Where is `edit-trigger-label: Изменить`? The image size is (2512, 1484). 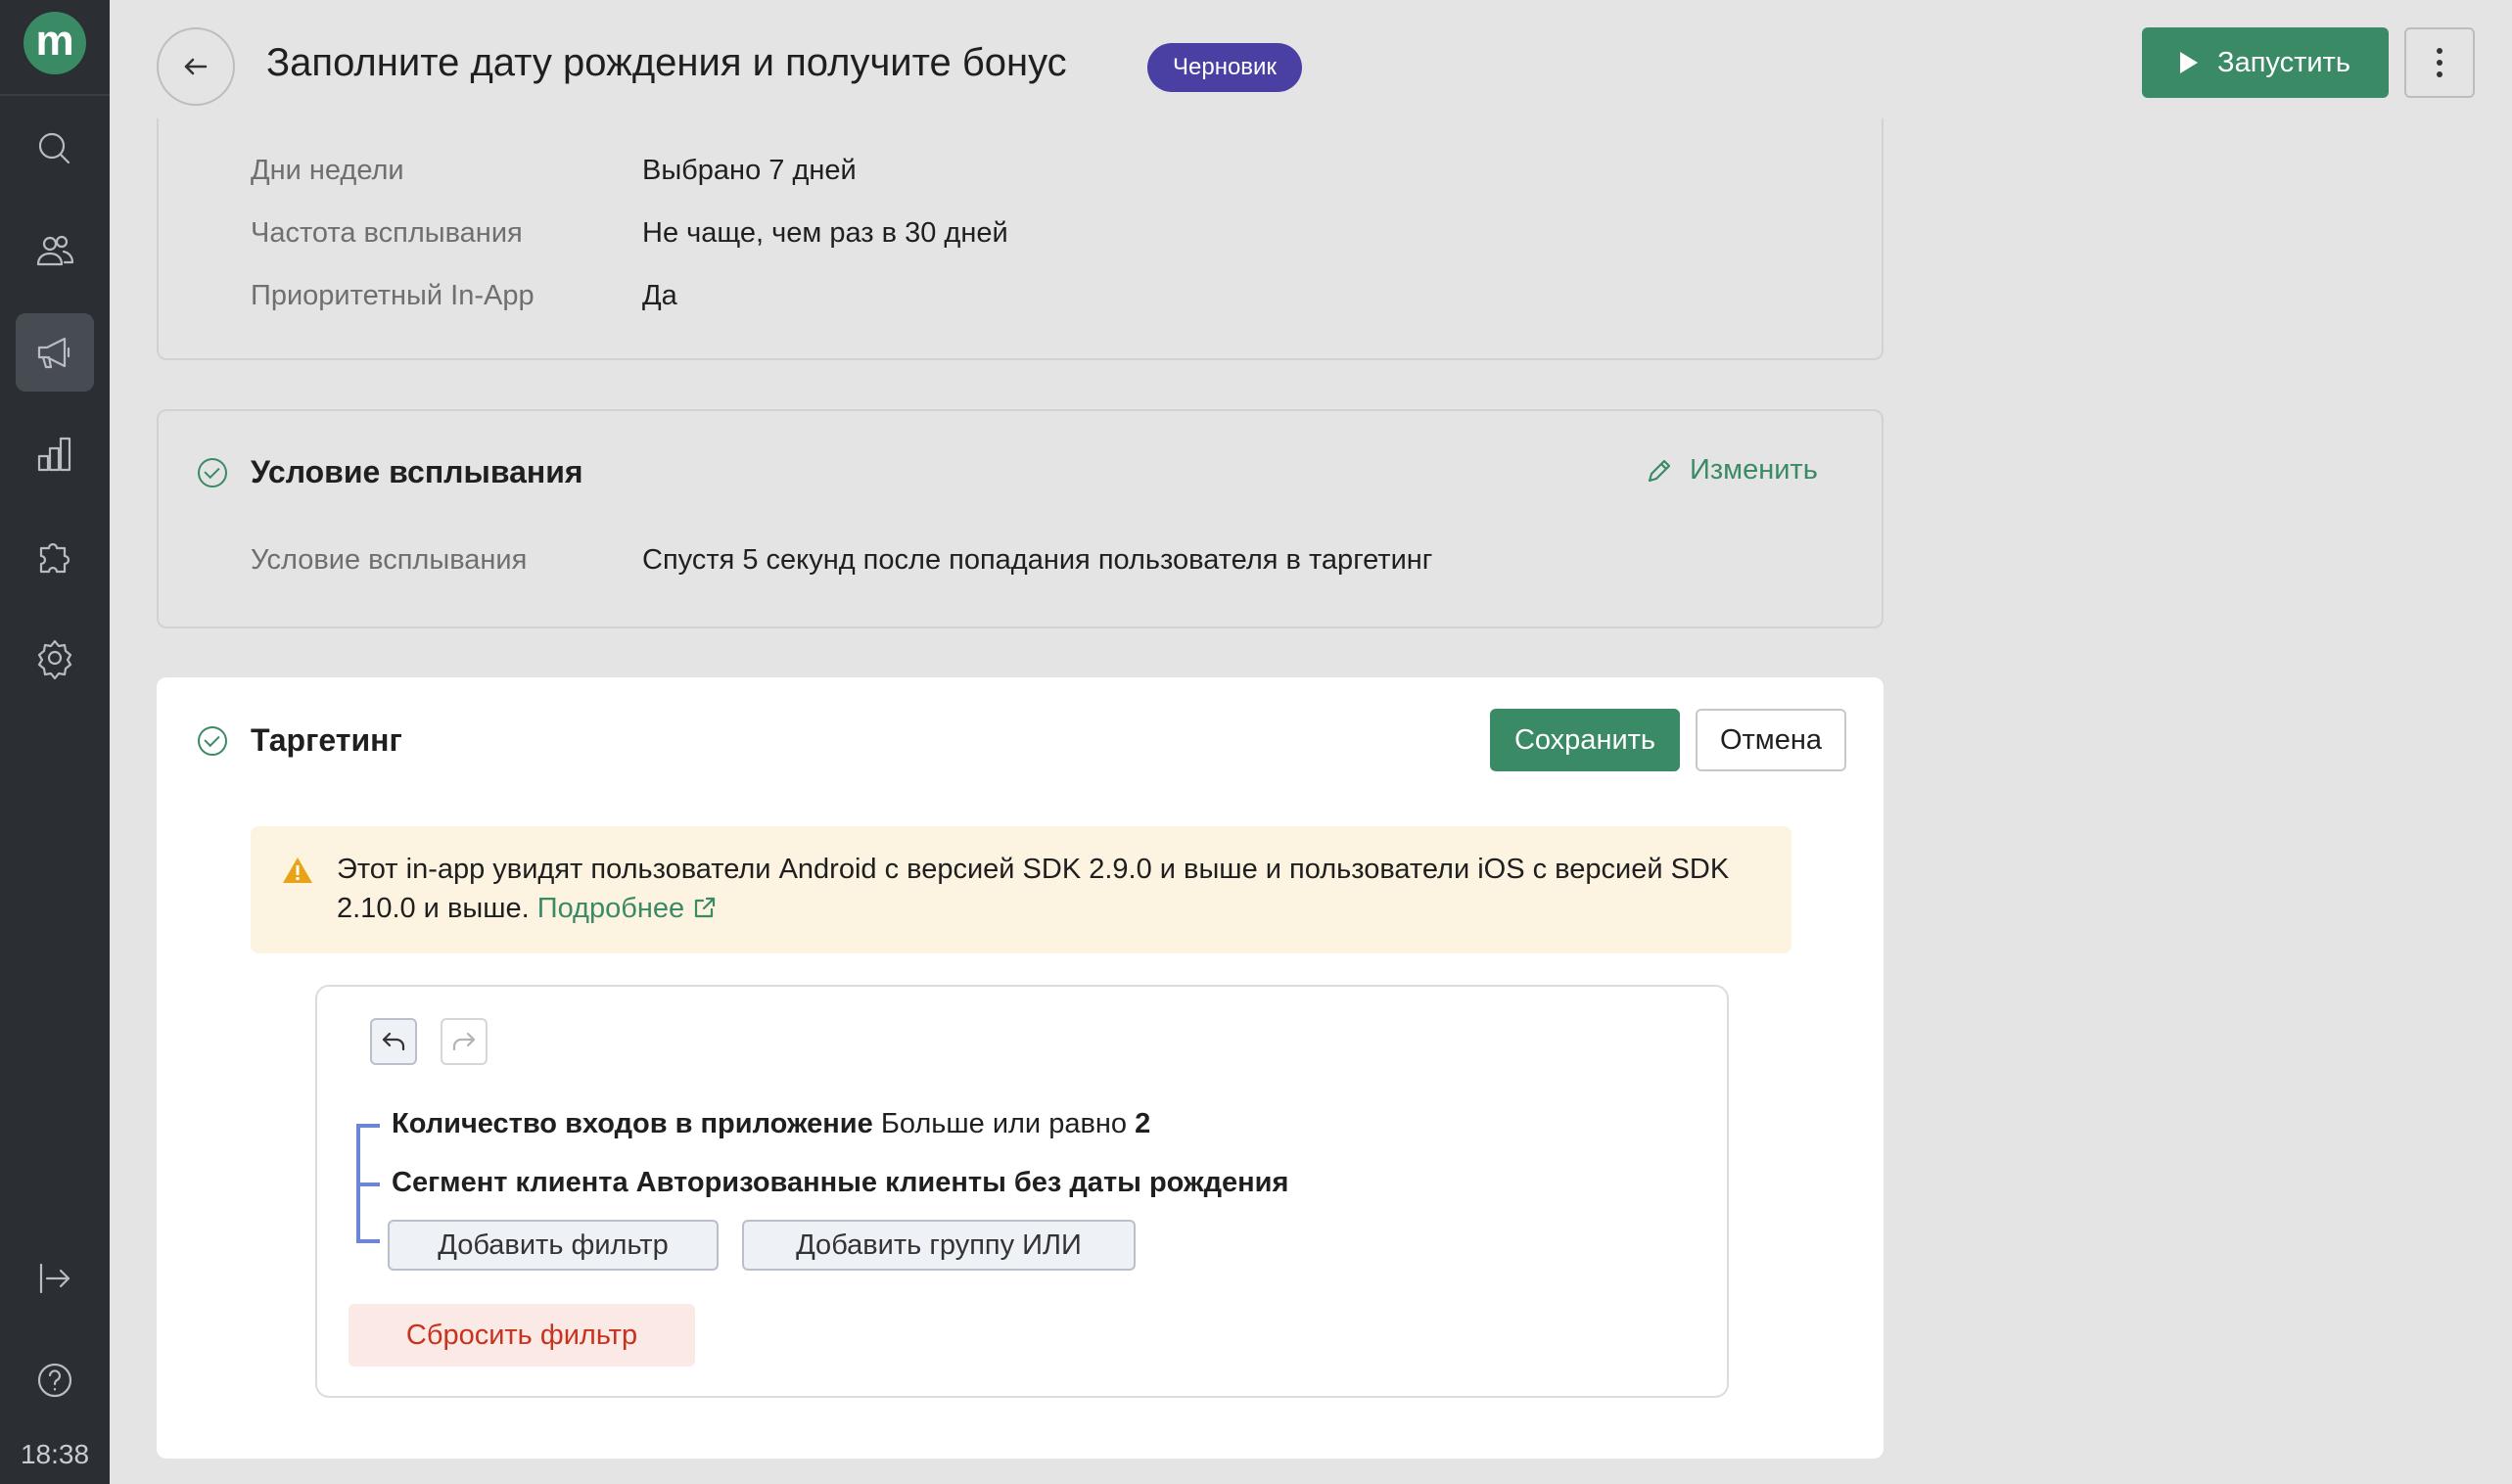 edit-trigger-label: Изменить is located at coordinates (1754, 470).